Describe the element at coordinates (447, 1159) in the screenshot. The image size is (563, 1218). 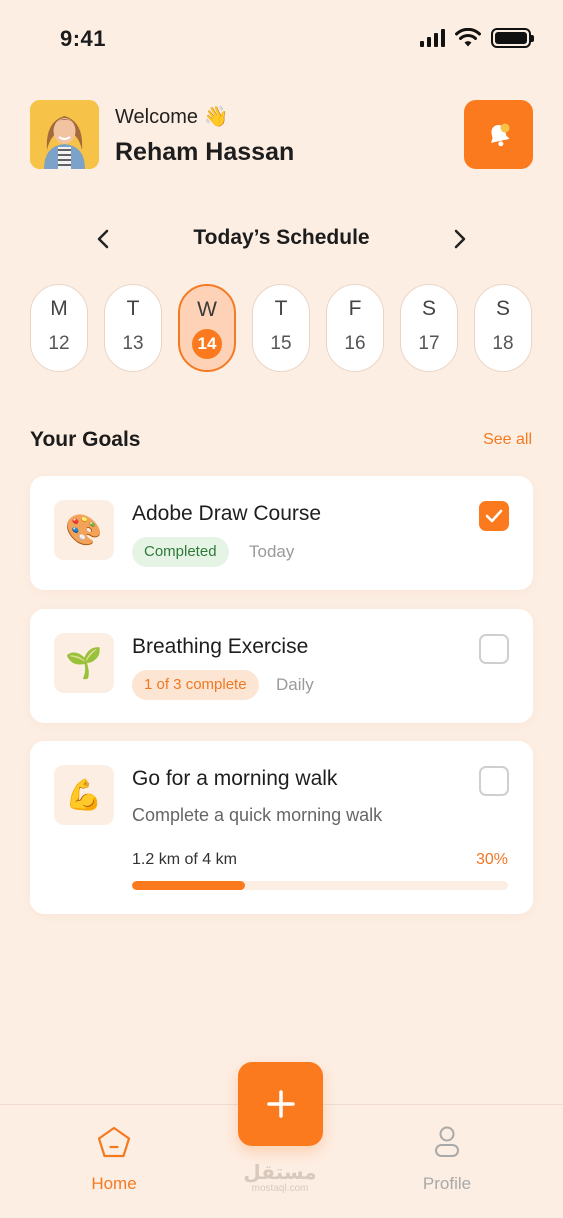
I see `nav-profile: Profile` at that location.